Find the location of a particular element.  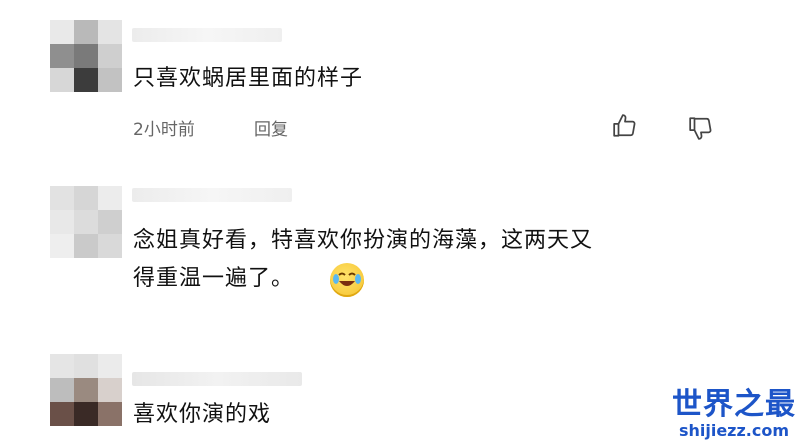

comment-text: 只喜欢蜗居里面的样子 is located at coordinates (248, 78).